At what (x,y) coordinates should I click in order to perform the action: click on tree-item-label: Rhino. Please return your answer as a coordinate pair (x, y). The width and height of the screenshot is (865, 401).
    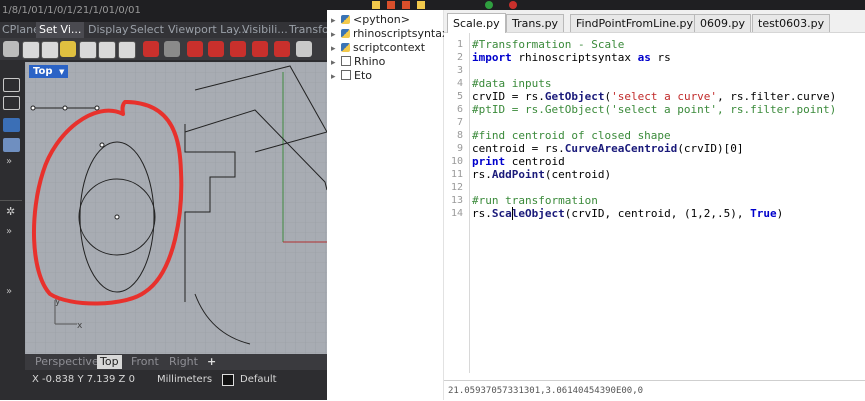
    Looking at the image, I should click on (370, 61).